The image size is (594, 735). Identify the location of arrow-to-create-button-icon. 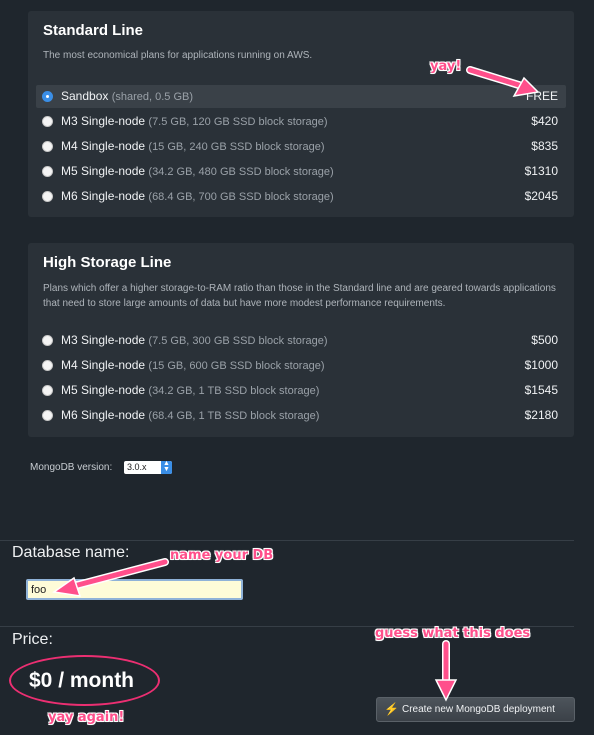
(446, 671).